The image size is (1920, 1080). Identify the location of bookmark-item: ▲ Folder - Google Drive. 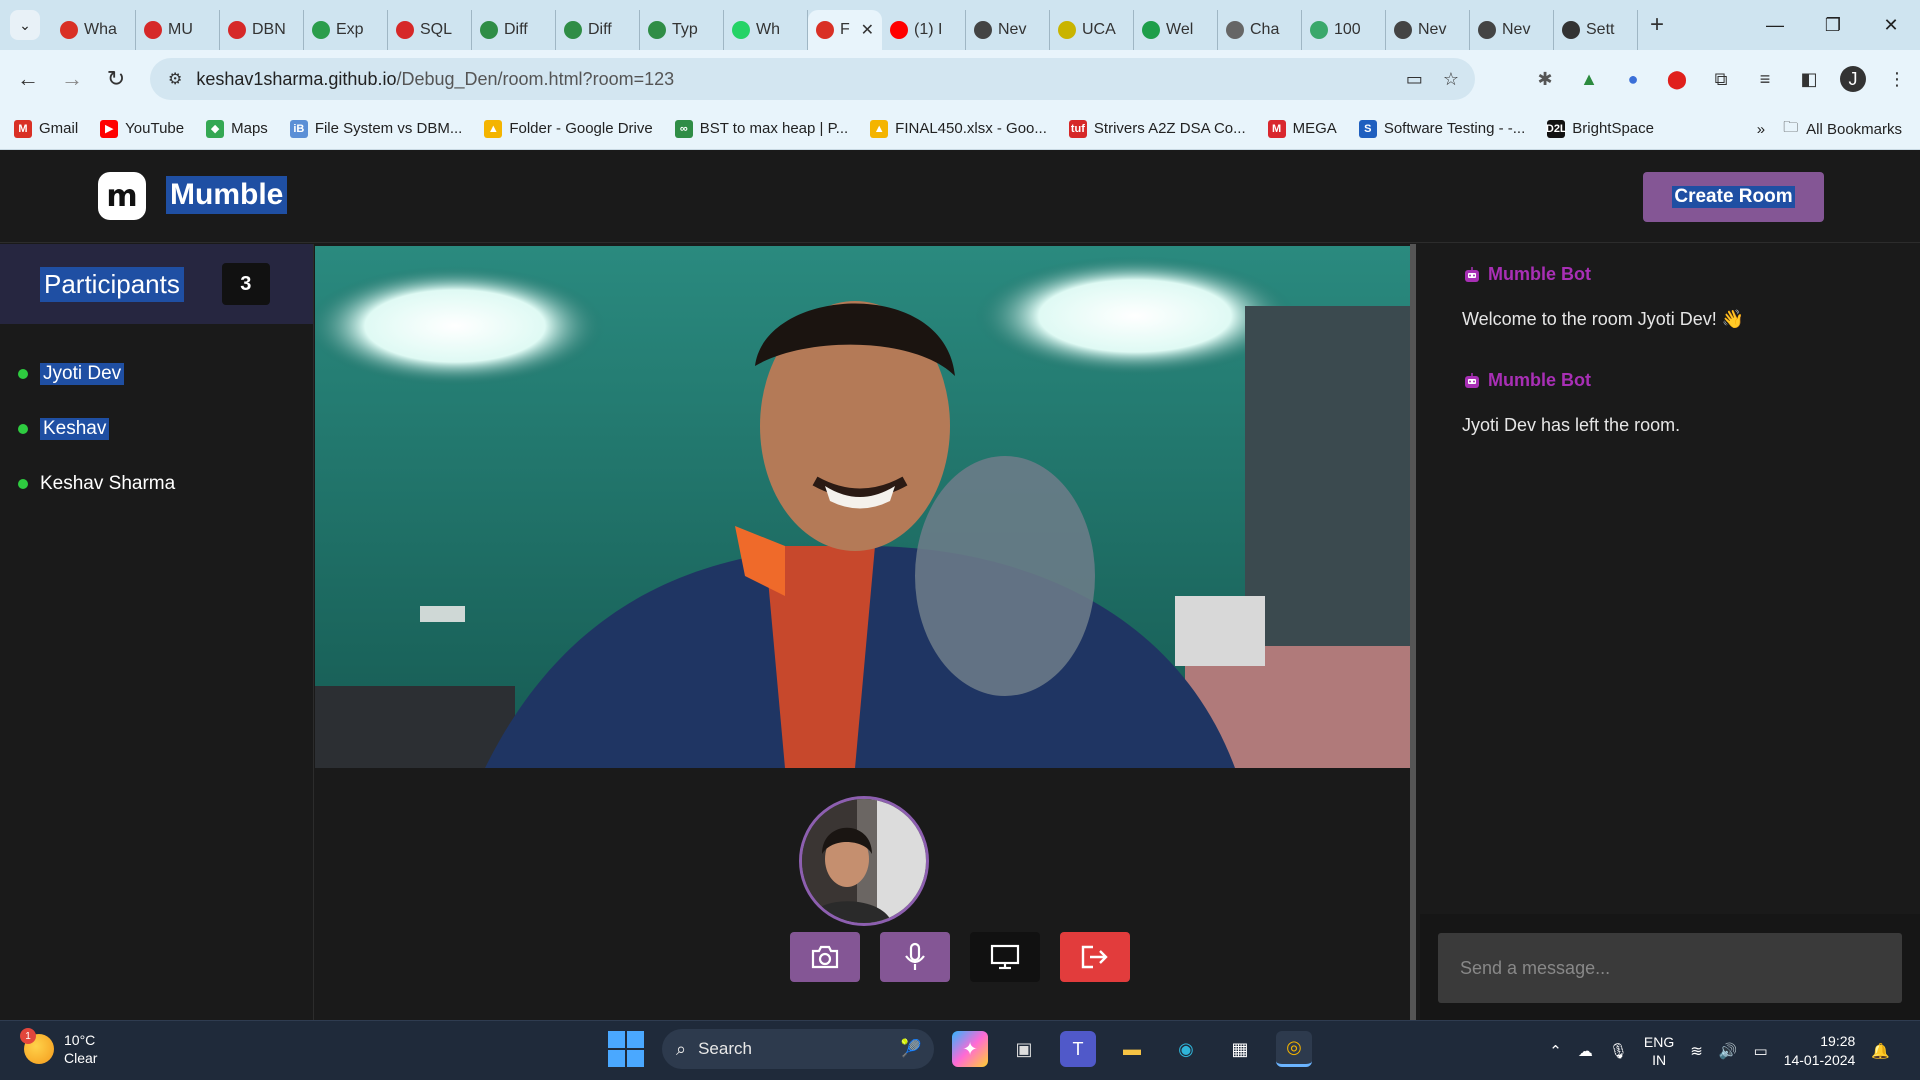
(568, 128).